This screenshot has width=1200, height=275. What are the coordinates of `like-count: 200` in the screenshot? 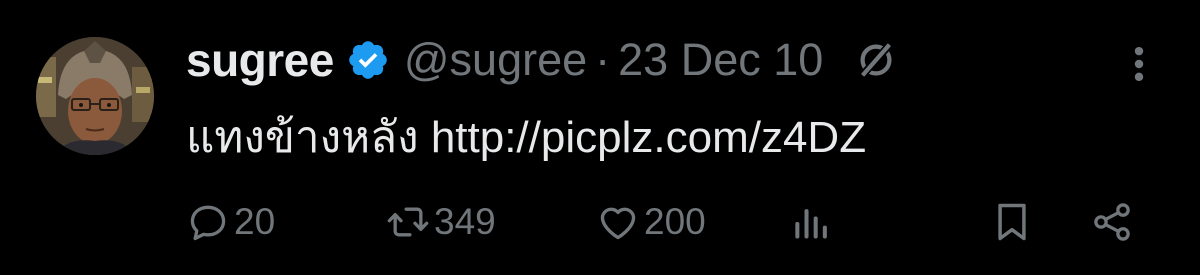 It's located at (675, 221).